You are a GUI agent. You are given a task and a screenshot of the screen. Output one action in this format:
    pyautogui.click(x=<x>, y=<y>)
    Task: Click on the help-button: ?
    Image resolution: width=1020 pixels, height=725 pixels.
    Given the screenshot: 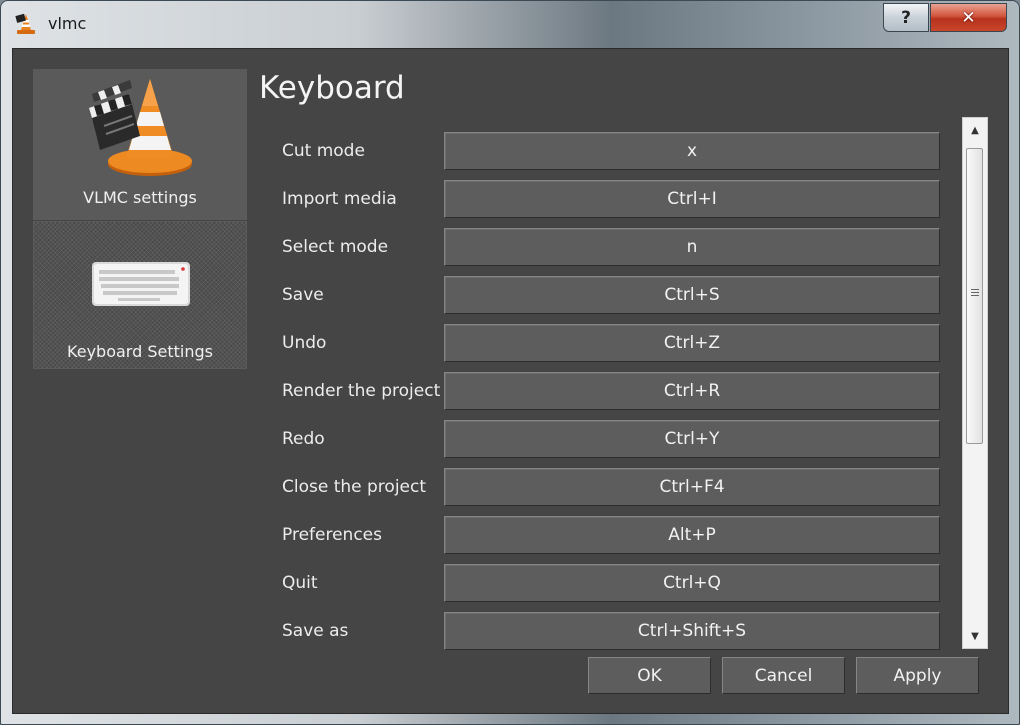 What is the action you would take?
    pyautogui.click(x=906, y=17)
    